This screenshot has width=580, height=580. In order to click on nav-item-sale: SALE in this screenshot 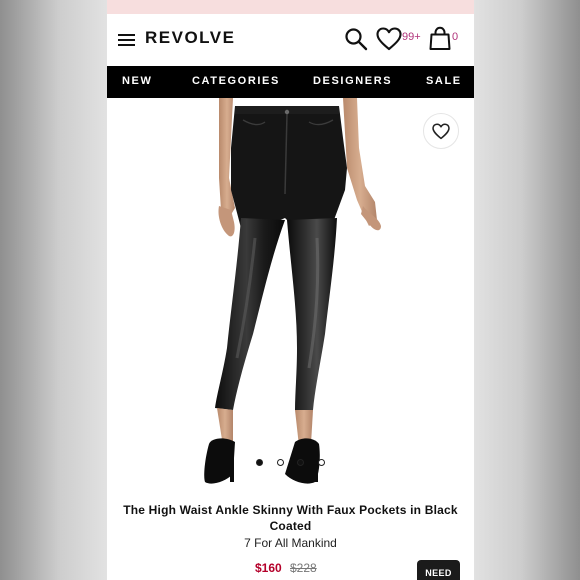, I will do `click(444, 81)`.